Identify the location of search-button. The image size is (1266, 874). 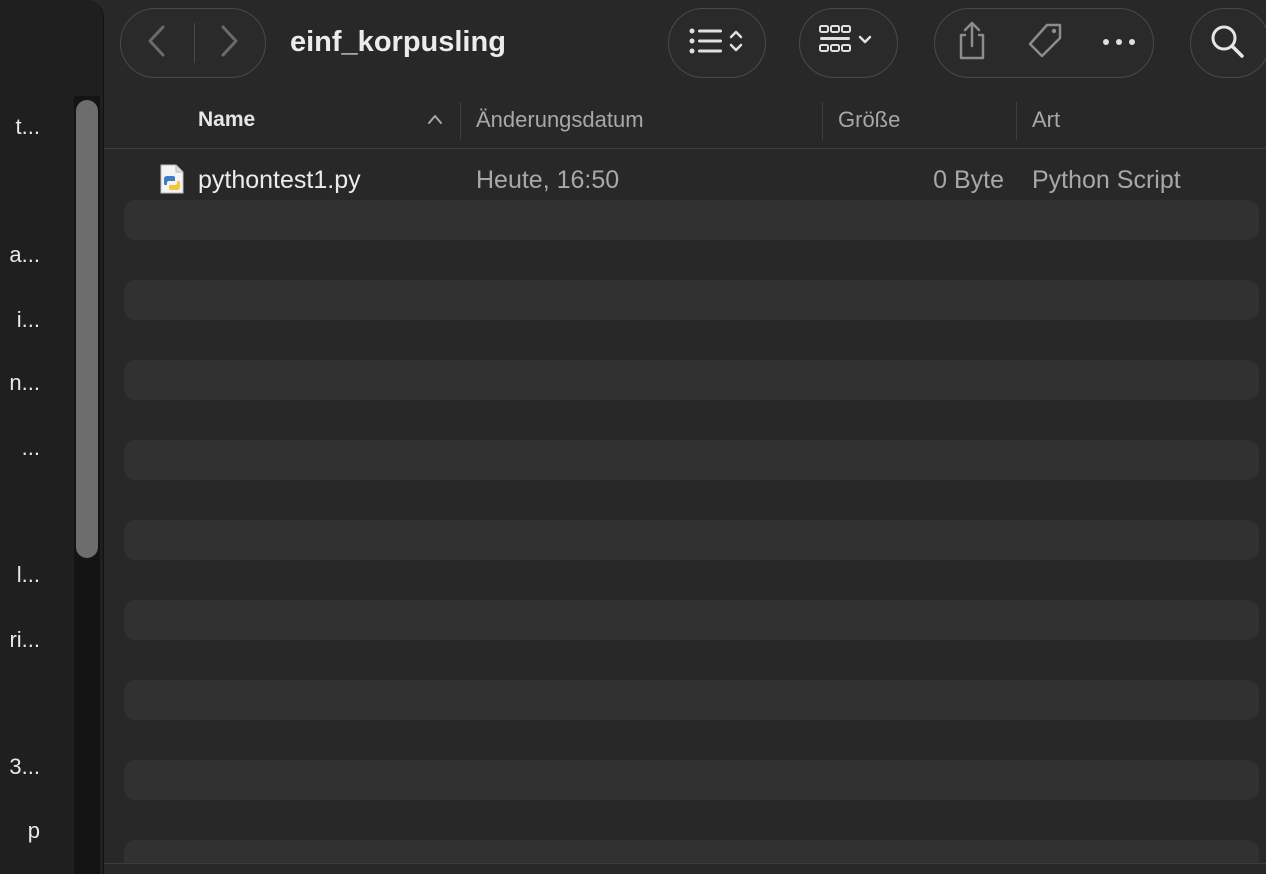
(1228, 43).